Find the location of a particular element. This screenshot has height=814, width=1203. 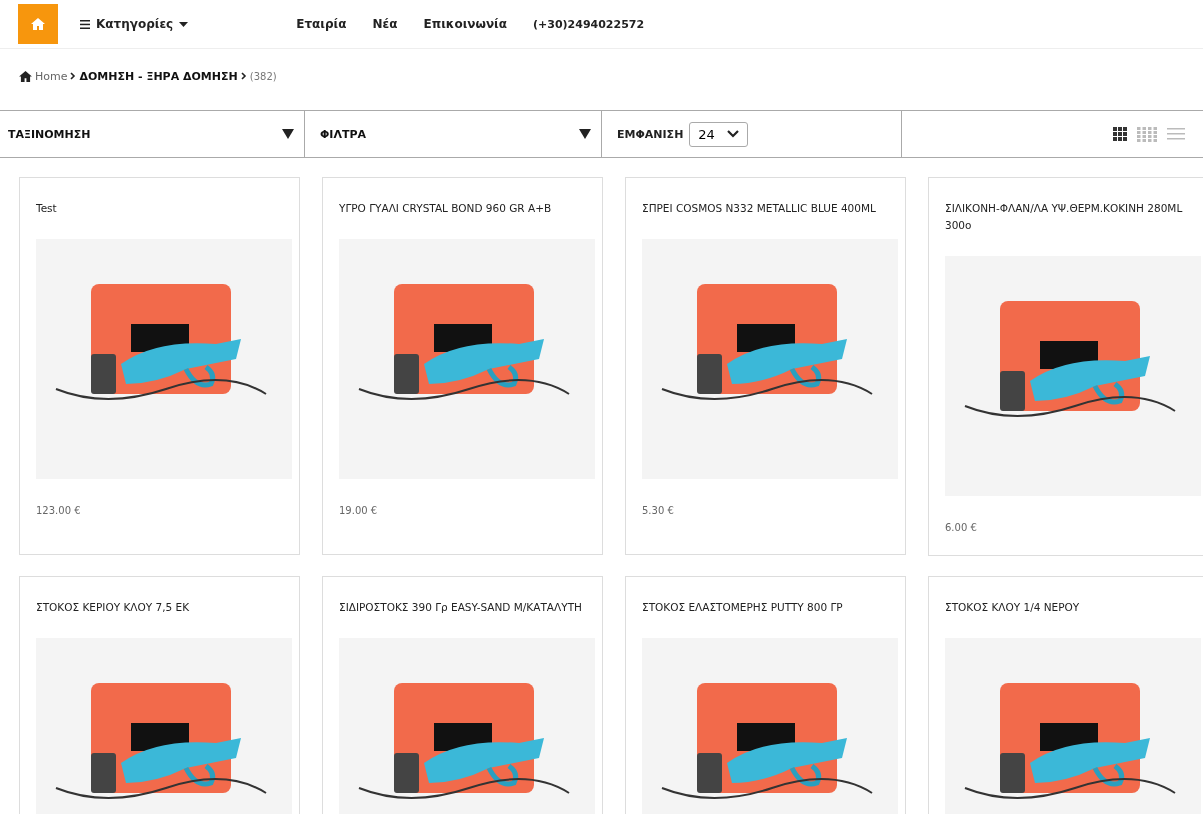

product-title: ΣΠΡΕΙ COSMOS N332 METALLIC BLUE 400ML is located at coordinates (759, 208).